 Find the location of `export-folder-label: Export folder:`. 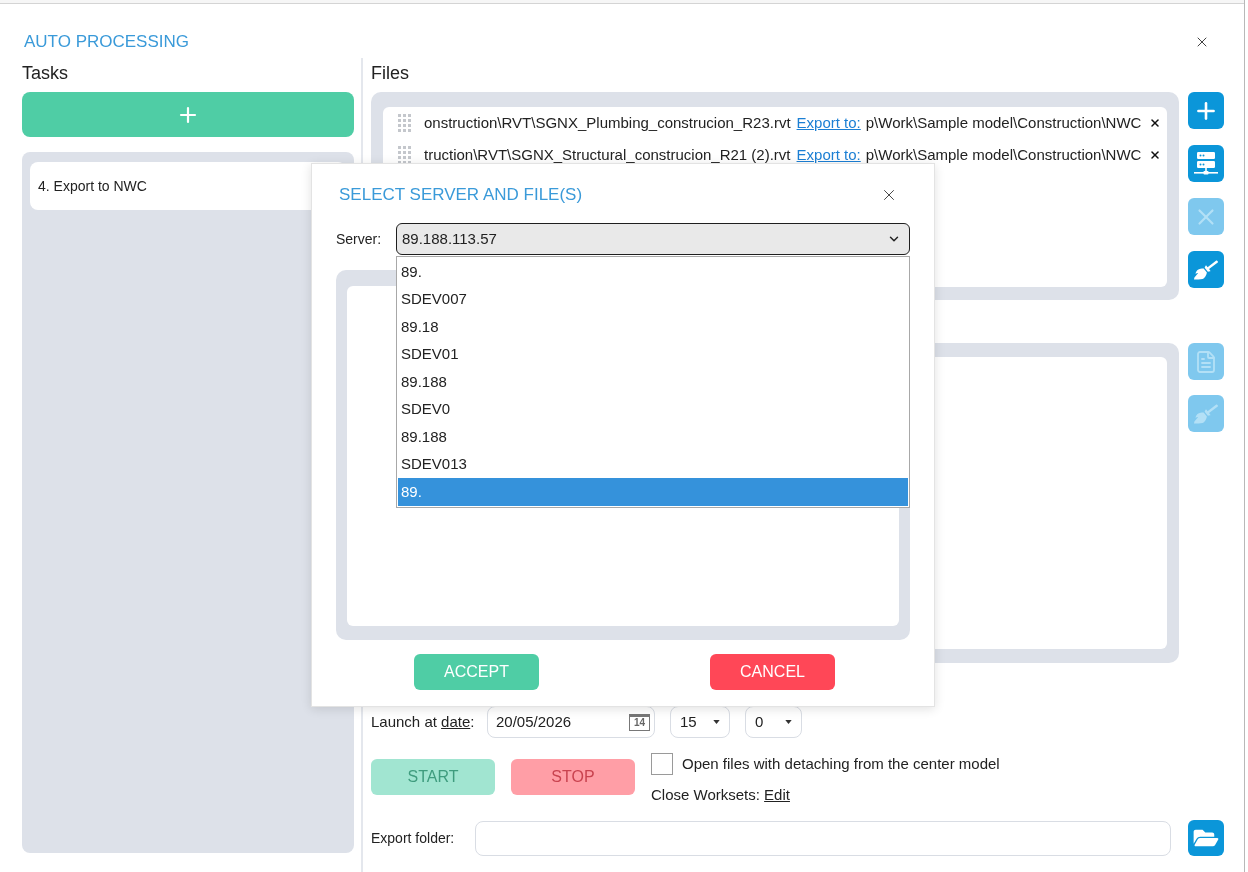

export-folder-label: Export folder: is located at coordinates (413, 838).